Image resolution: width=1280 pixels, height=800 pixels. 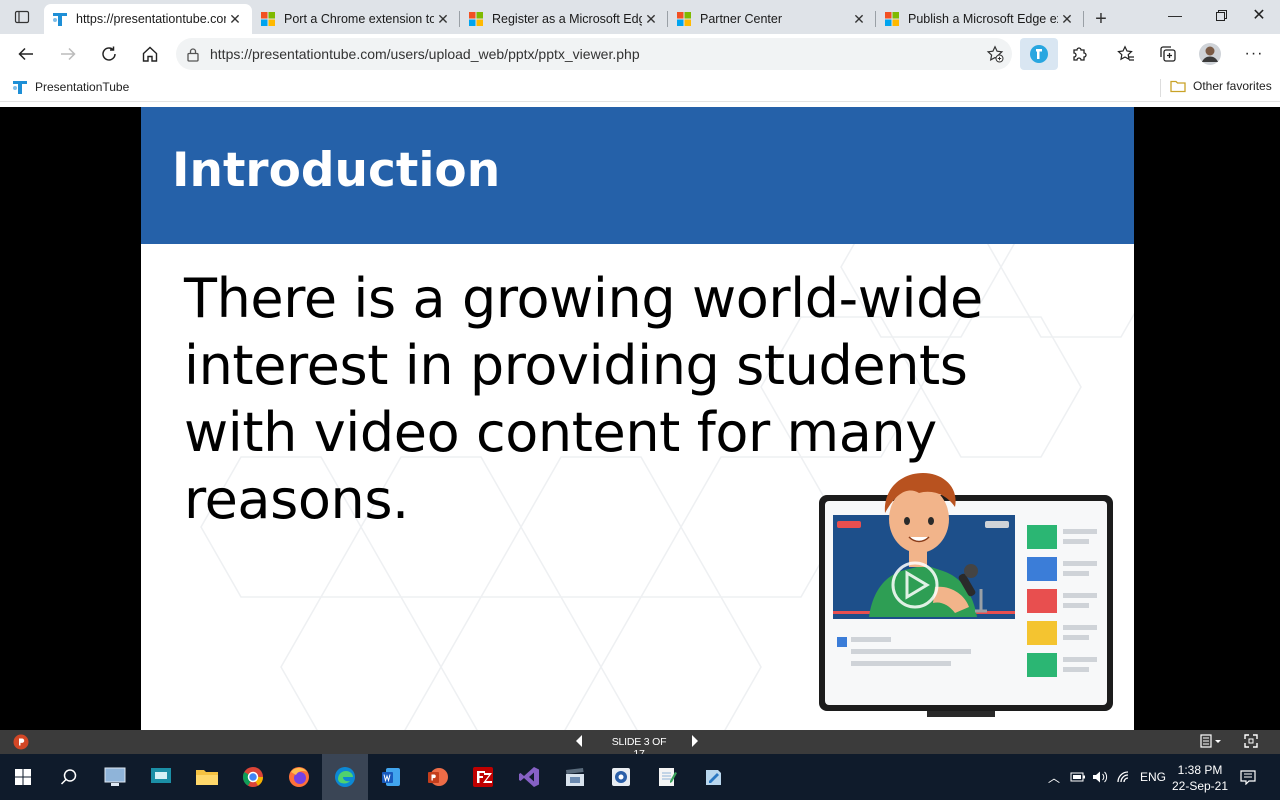 I want to click on filezilla-icon, so click(x=483, y=777).